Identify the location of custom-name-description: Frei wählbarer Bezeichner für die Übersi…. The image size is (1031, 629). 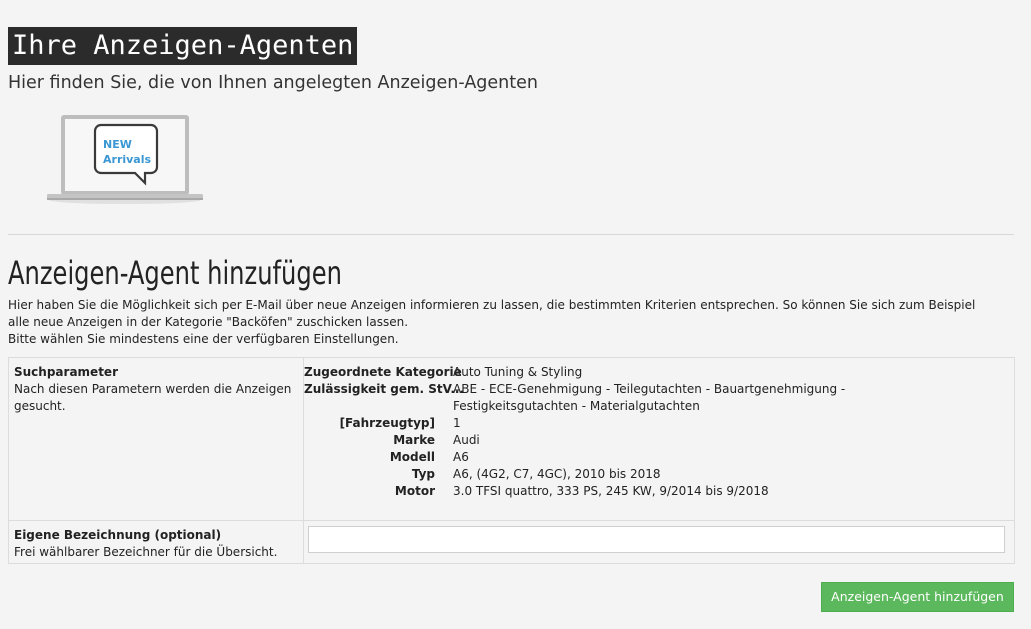
(146, 552).